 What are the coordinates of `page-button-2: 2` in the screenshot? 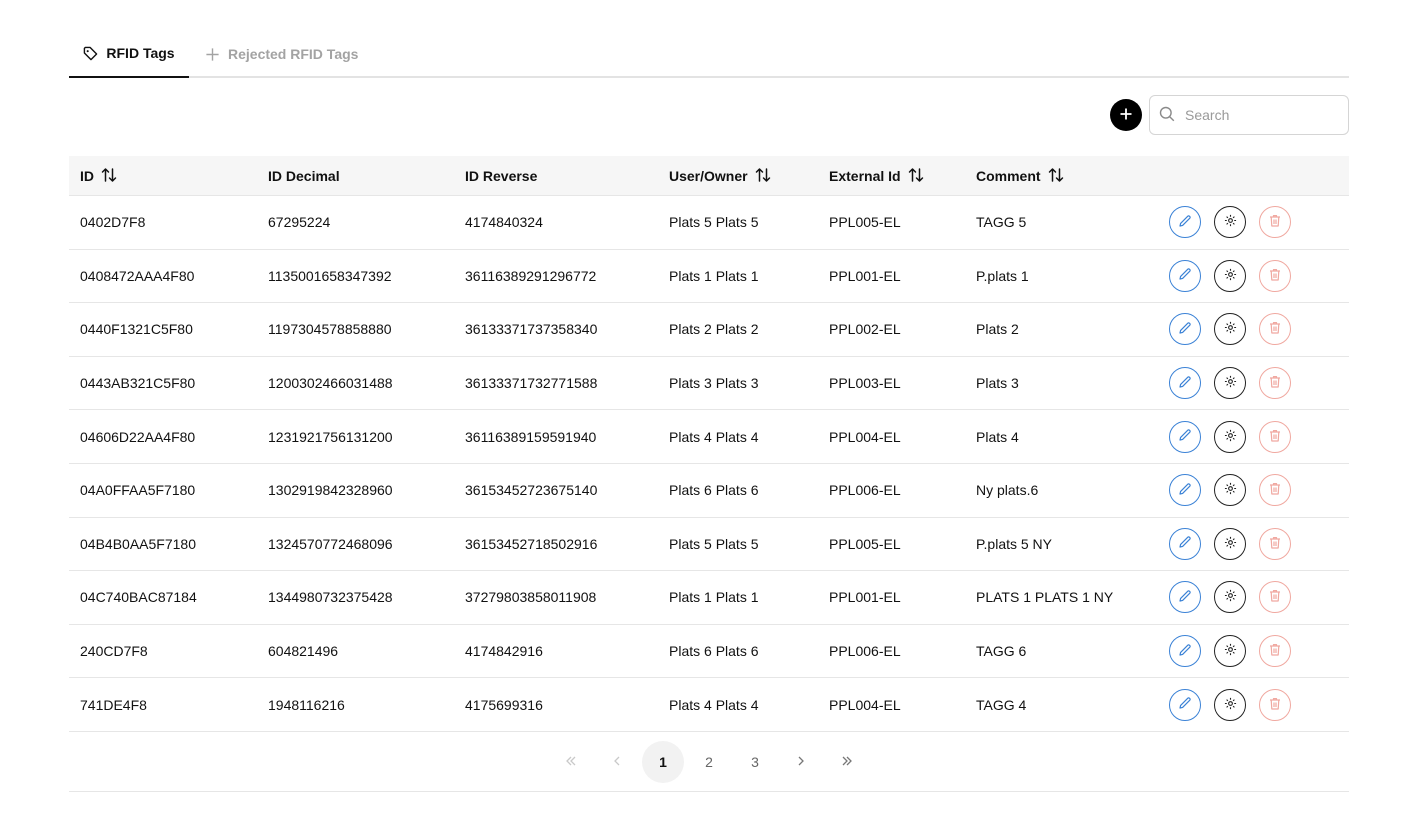 It's located at (709, 762).